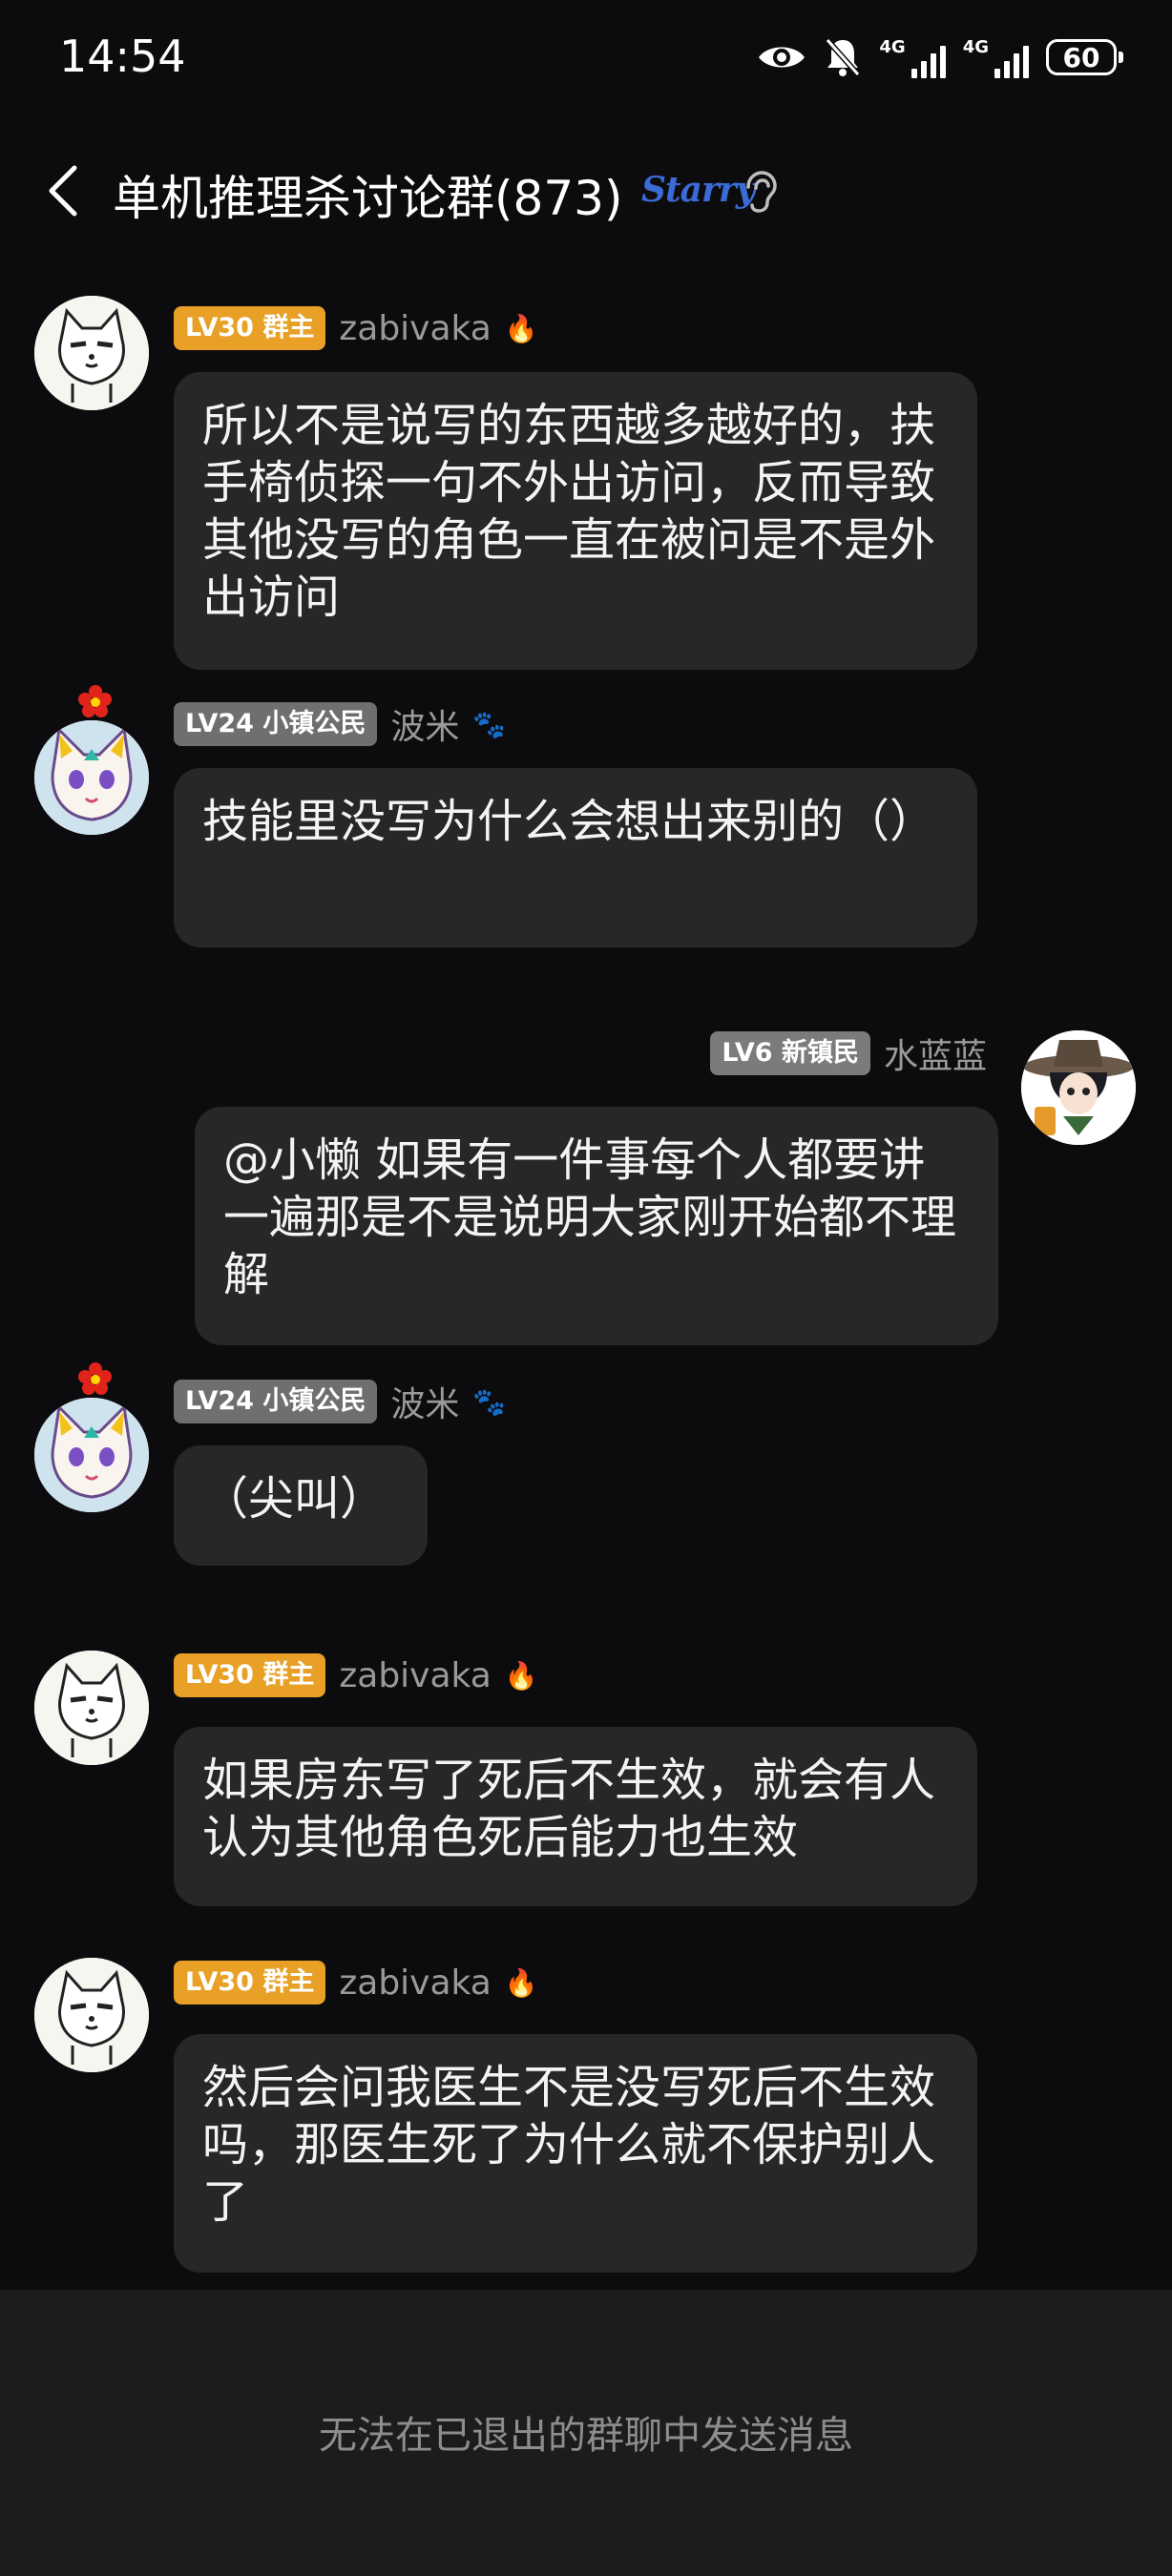  Describe the element at coordinates (122, 56) in the screenshot. I see `status-time: 14:54` at that location.